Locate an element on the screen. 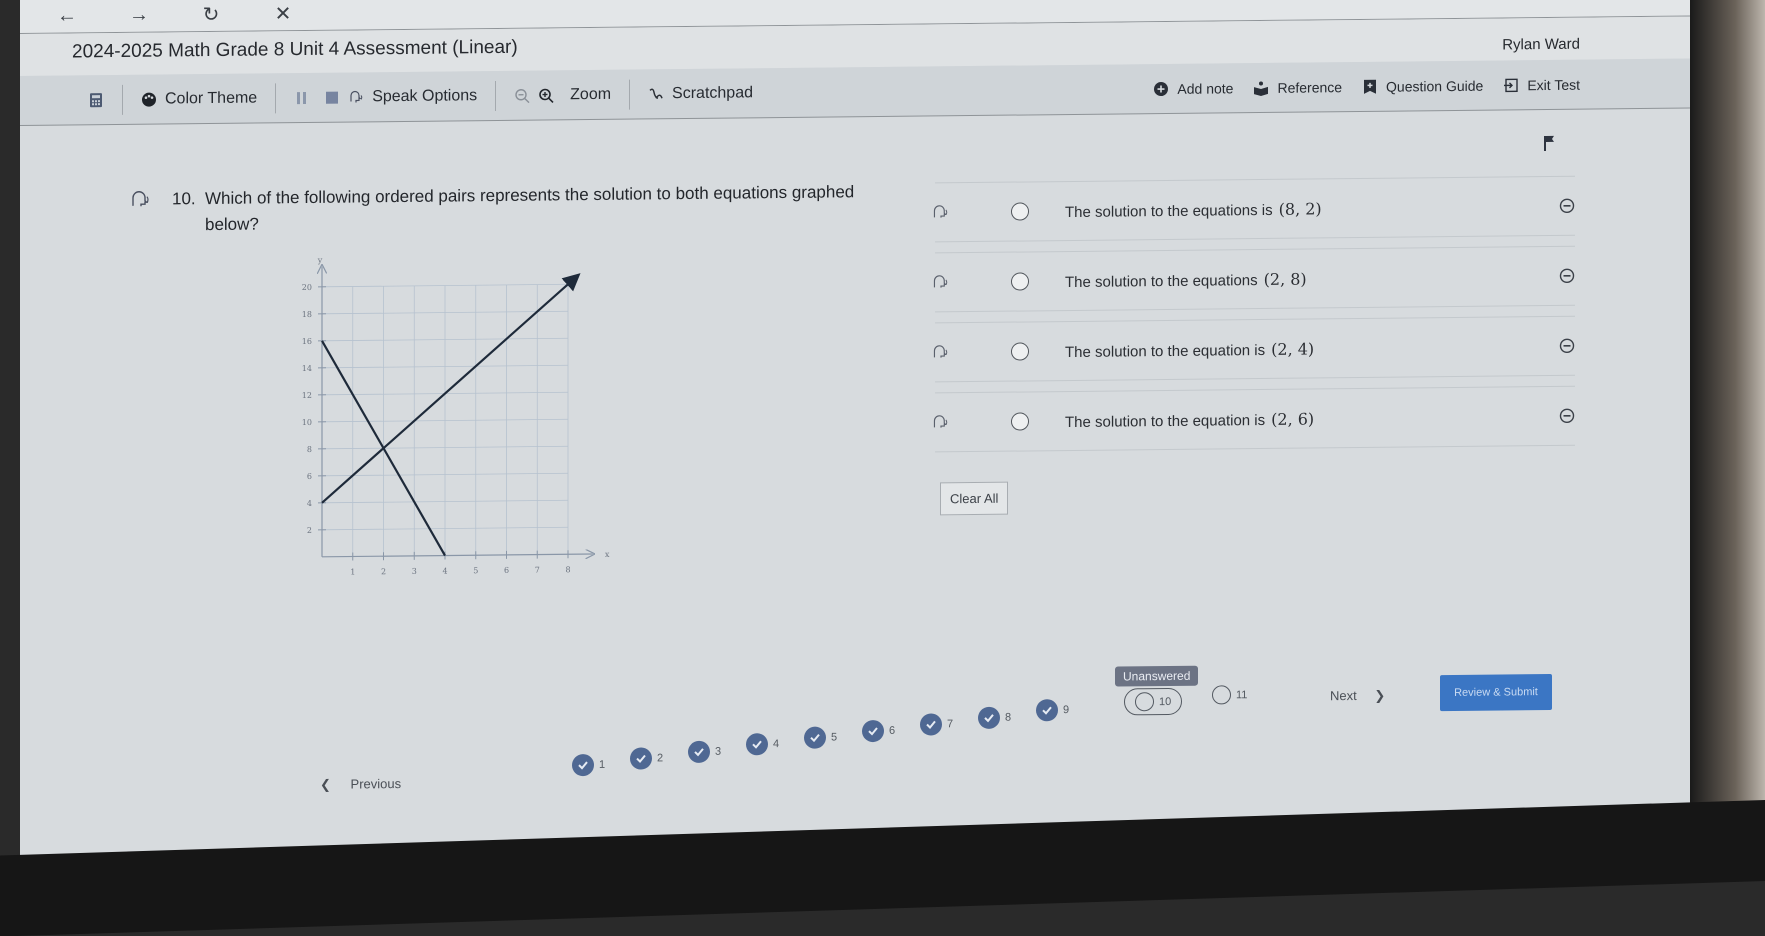 This screenshot has height=936, width=1765. question-nav-number: 1 is located at coordinates (602, 765).